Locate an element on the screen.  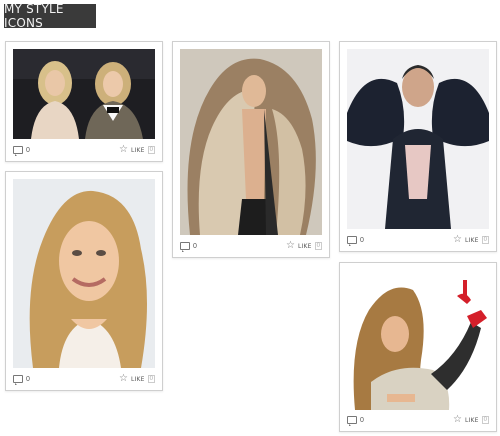
photo-red-heels is located at coordinates (418, 340).